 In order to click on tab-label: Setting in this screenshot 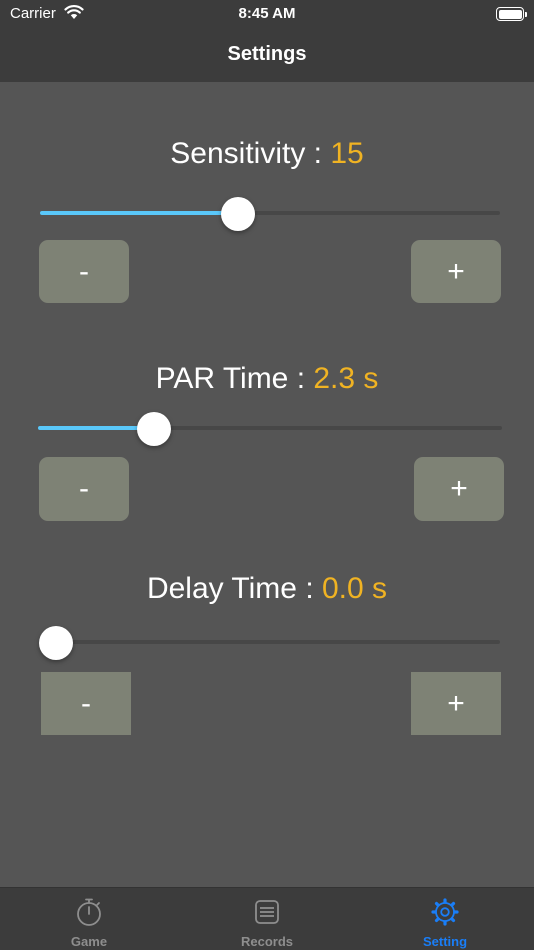, I will do `click(445, 941)`.